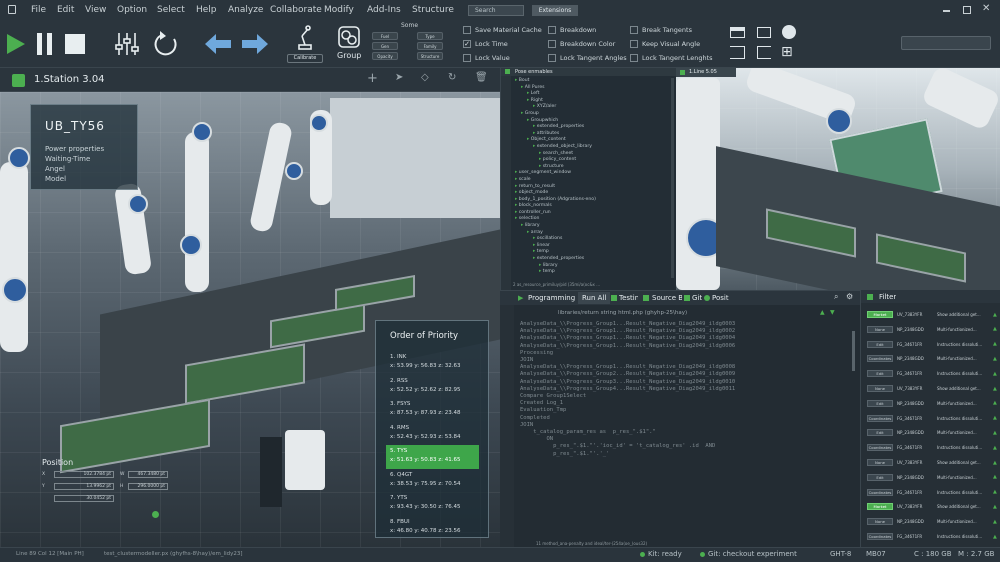 Image resolution: width=1000 pixels, height=562 pixels. Describe the element at coordinates (587, 114) in the screenshot. I see `tree-item: ▸ Group` at that location.